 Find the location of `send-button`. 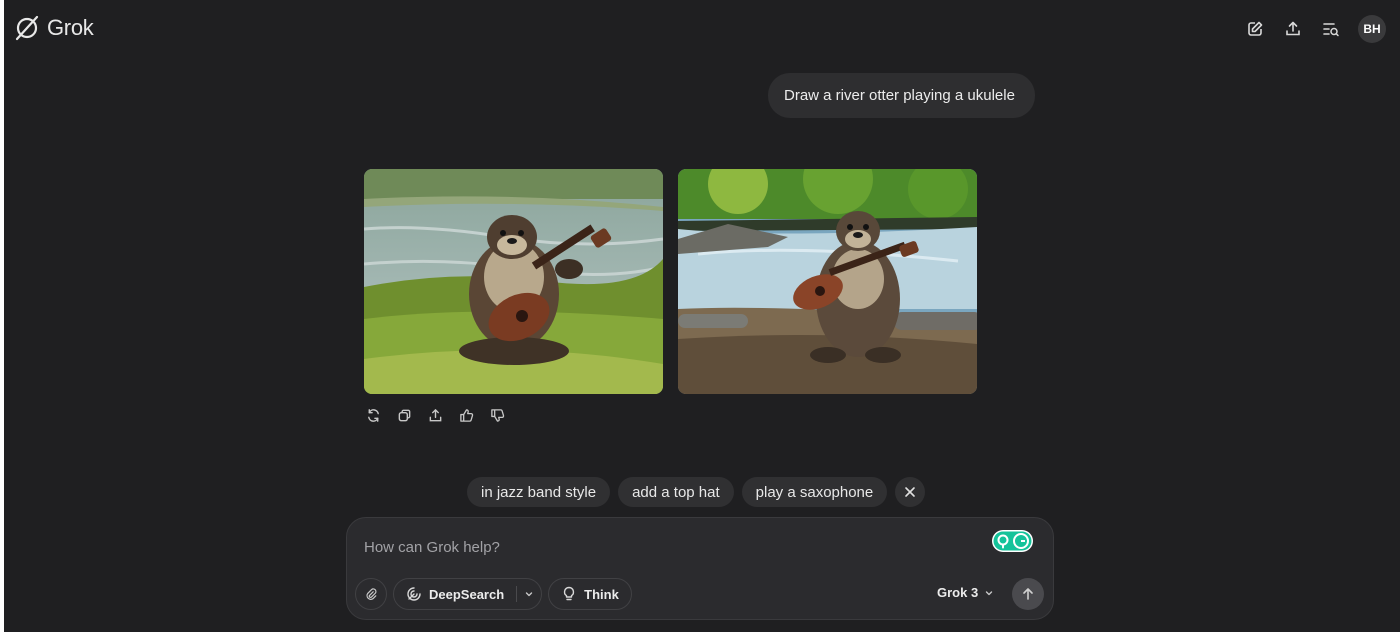

send-button is located at coordinates (1028, 594).